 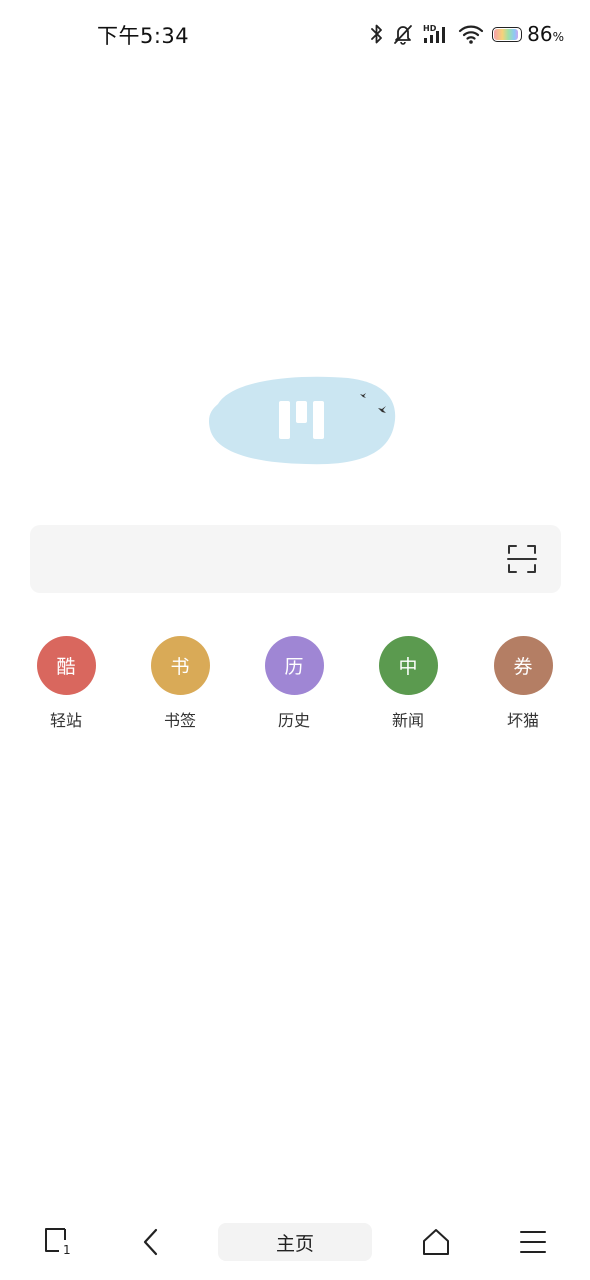 I want to click on battery-indicator: 86%, so click(x=528, y=34).